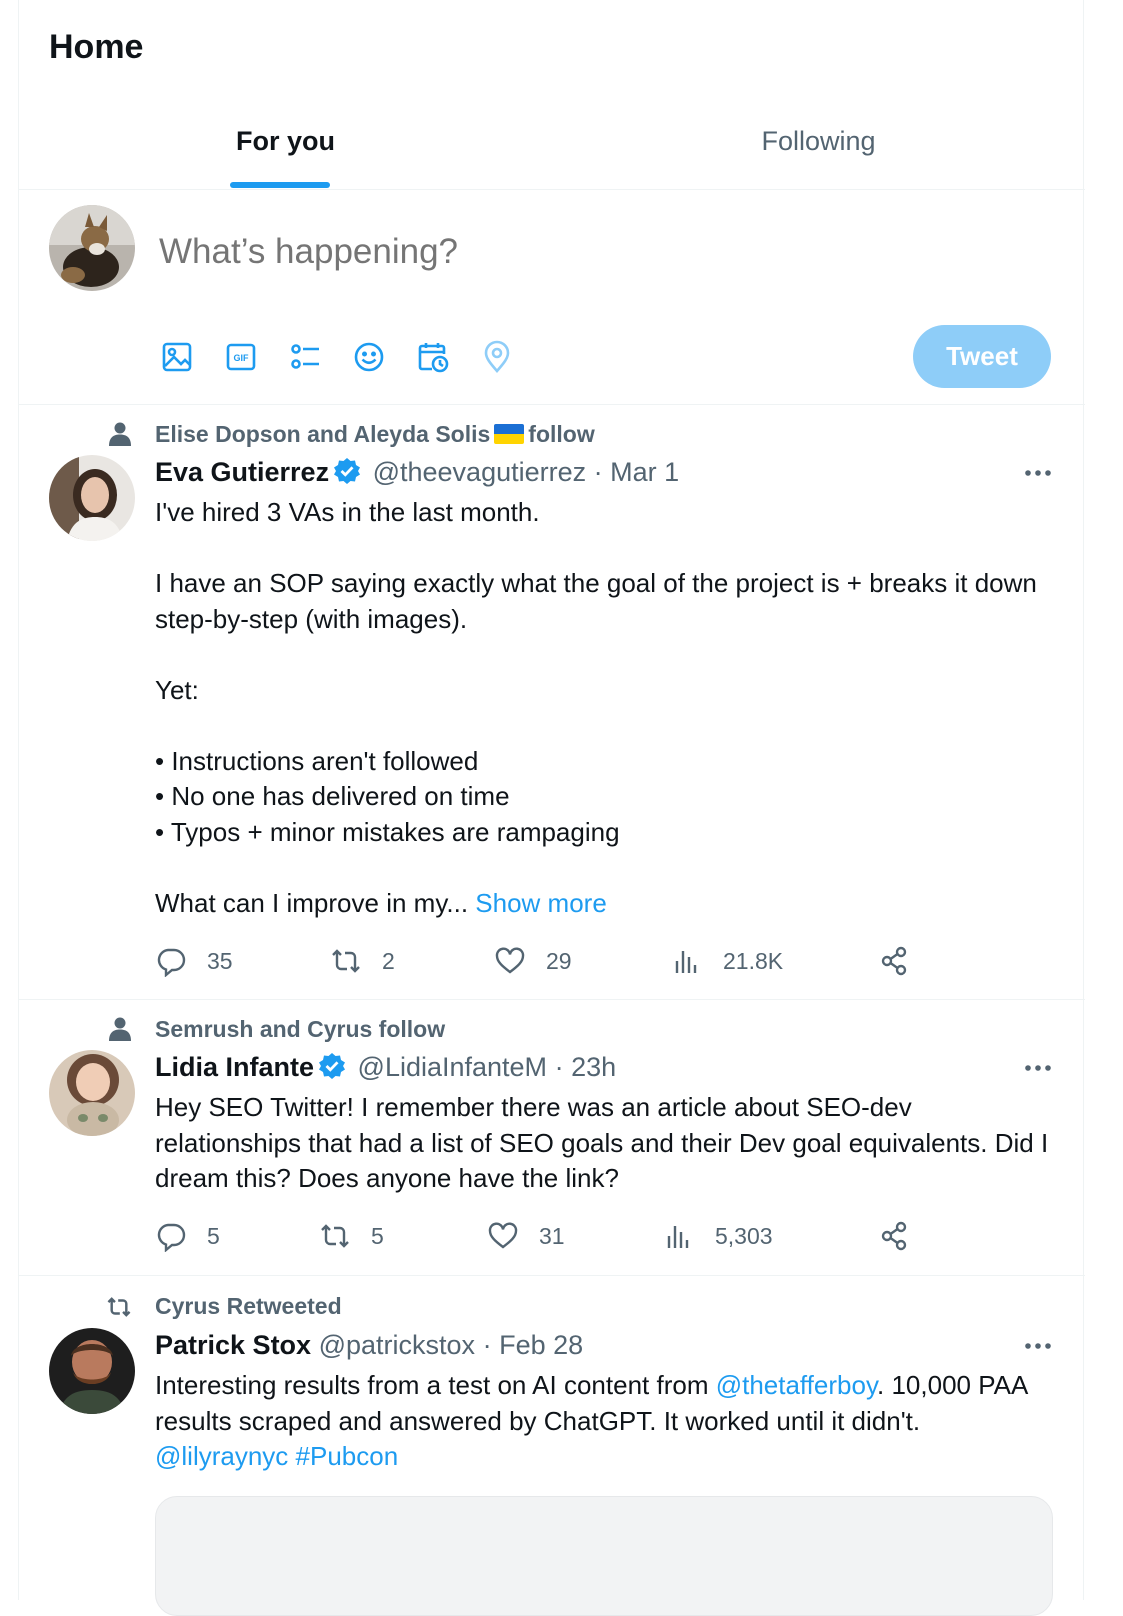 The image size is (1123, 1616). Describe the element at coordinates (480, 472) in the screenshot. I see `author-handle: @theevagutierrez` at that location.